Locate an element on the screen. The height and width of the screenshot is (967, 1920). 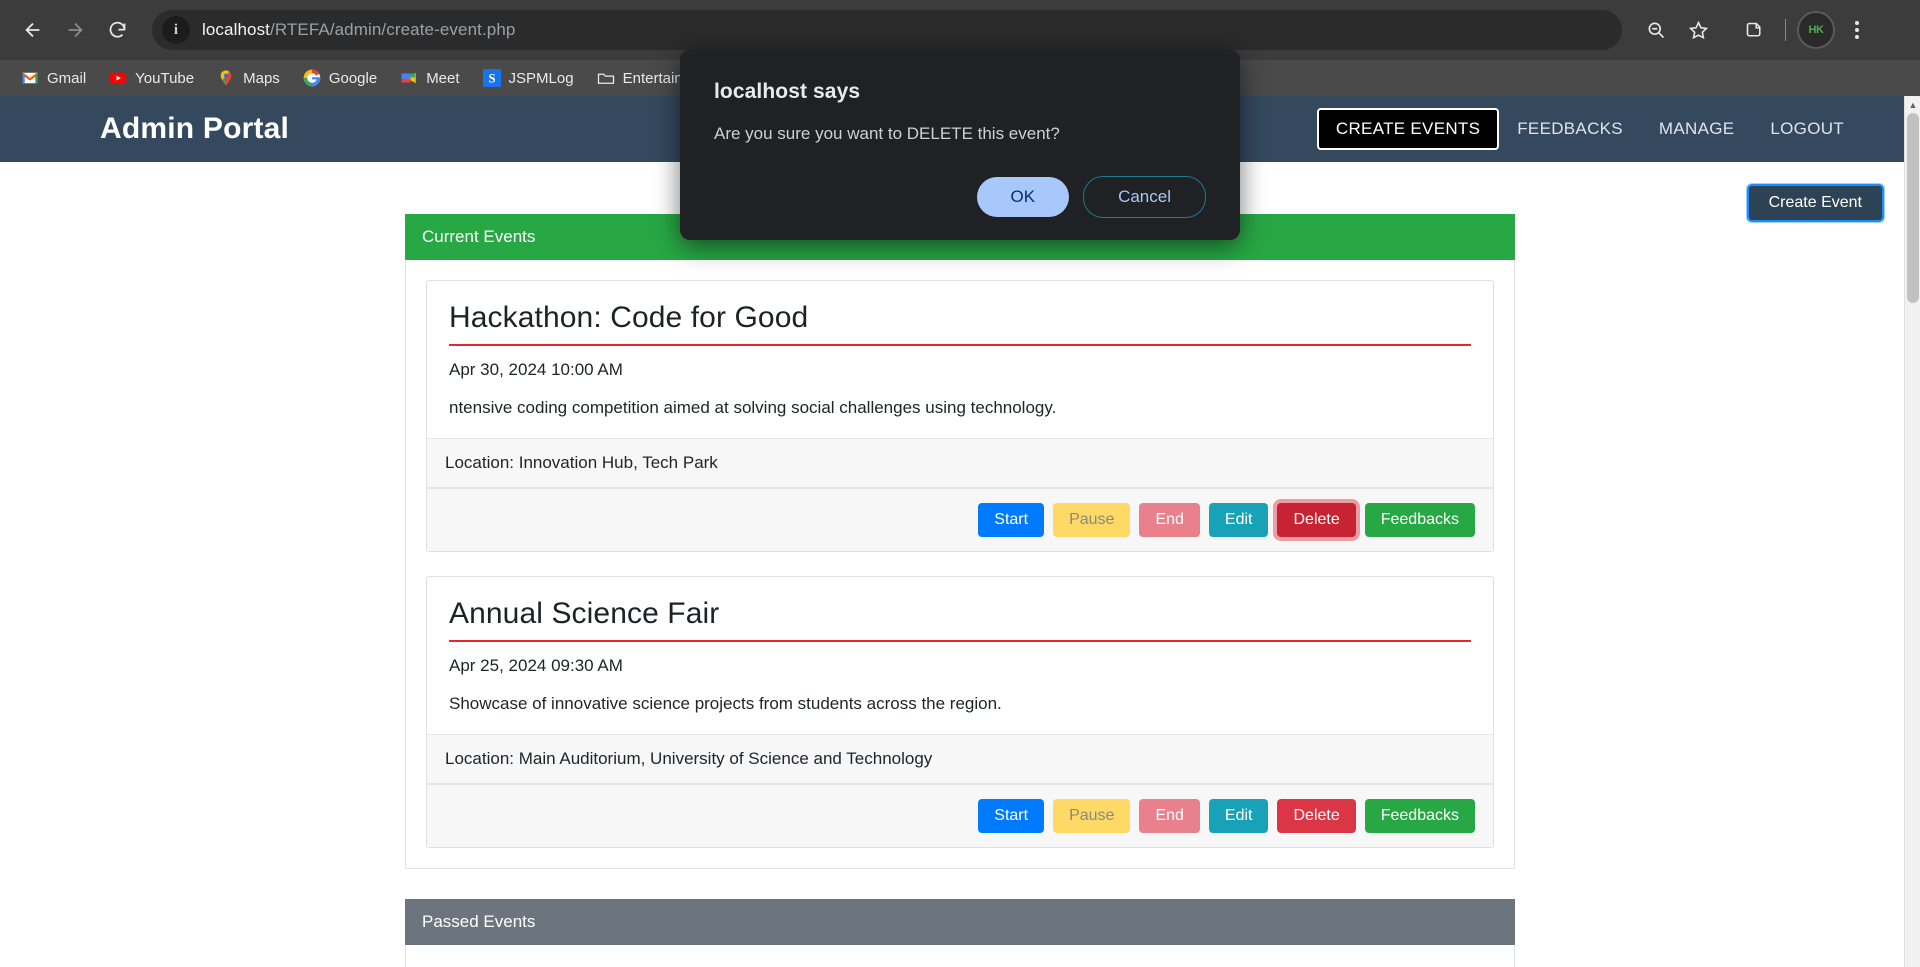
url-host: localhost is located at coordinates (236, 29).